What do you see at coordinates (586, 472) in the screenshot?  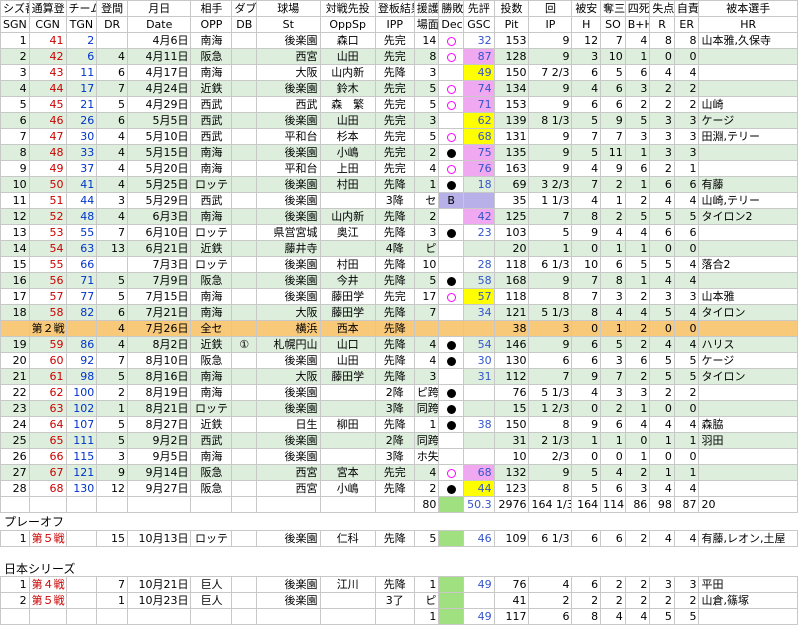 I see `cell-h: 5` at bounding box center [586, 472].